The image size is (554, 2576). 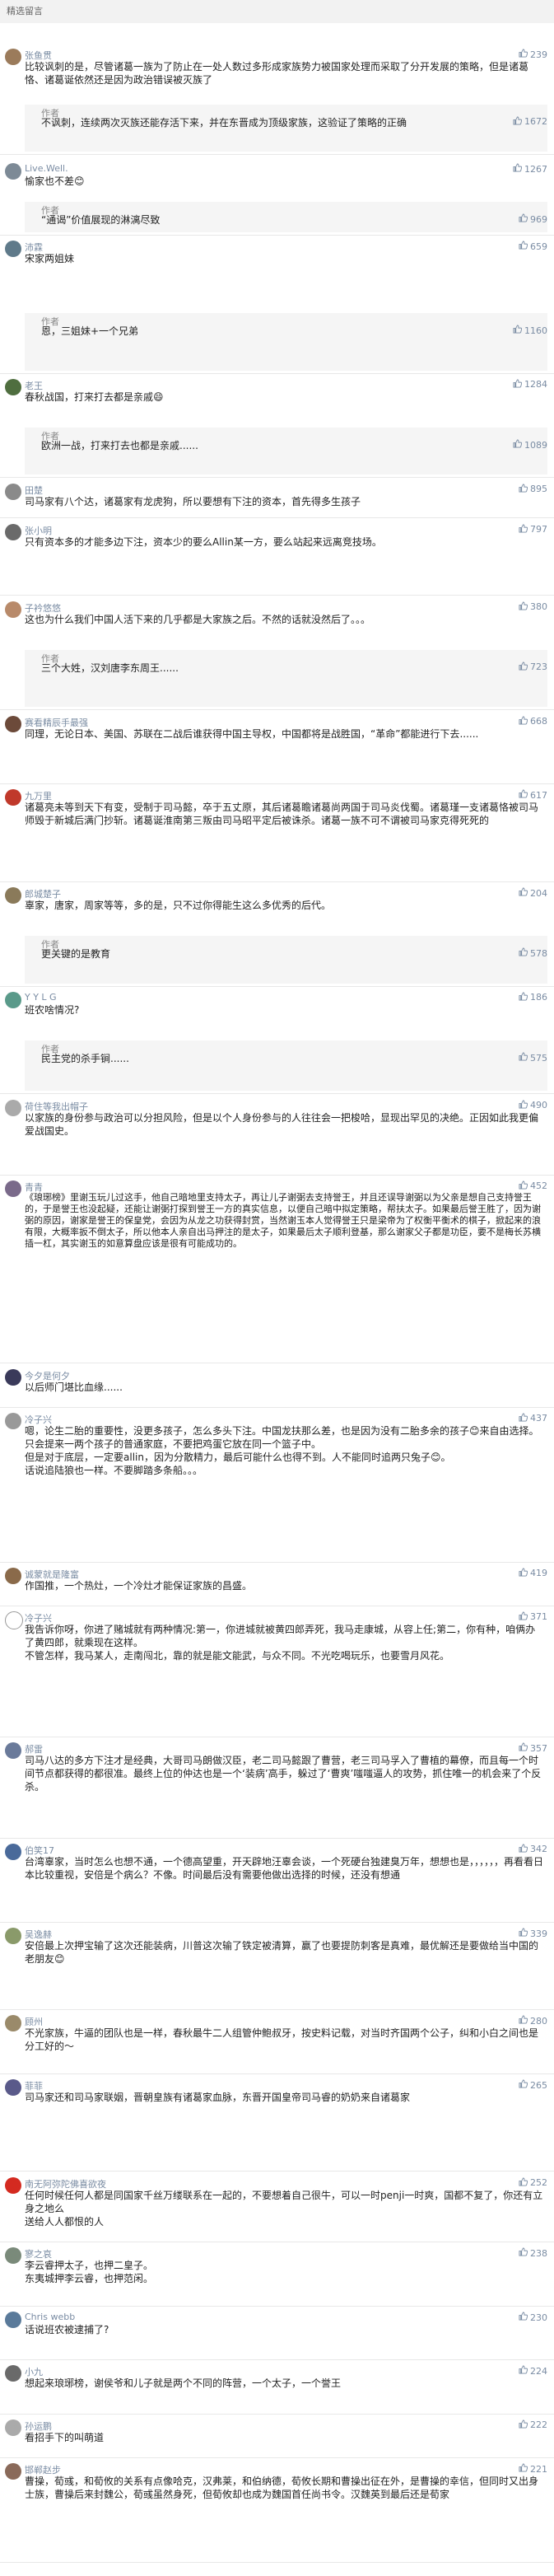 I want to click on like-button: 895, so click(x=533, y=489).